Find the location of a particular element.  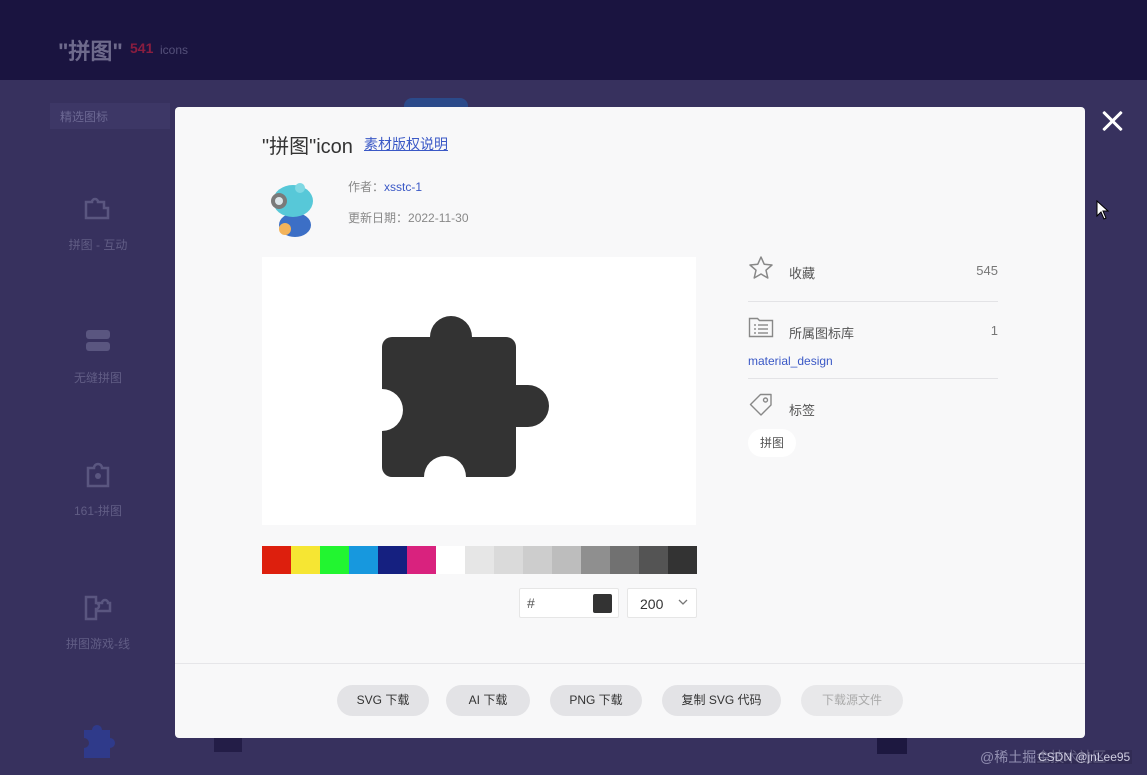

footer-divider is located at coordinates (630, 663).